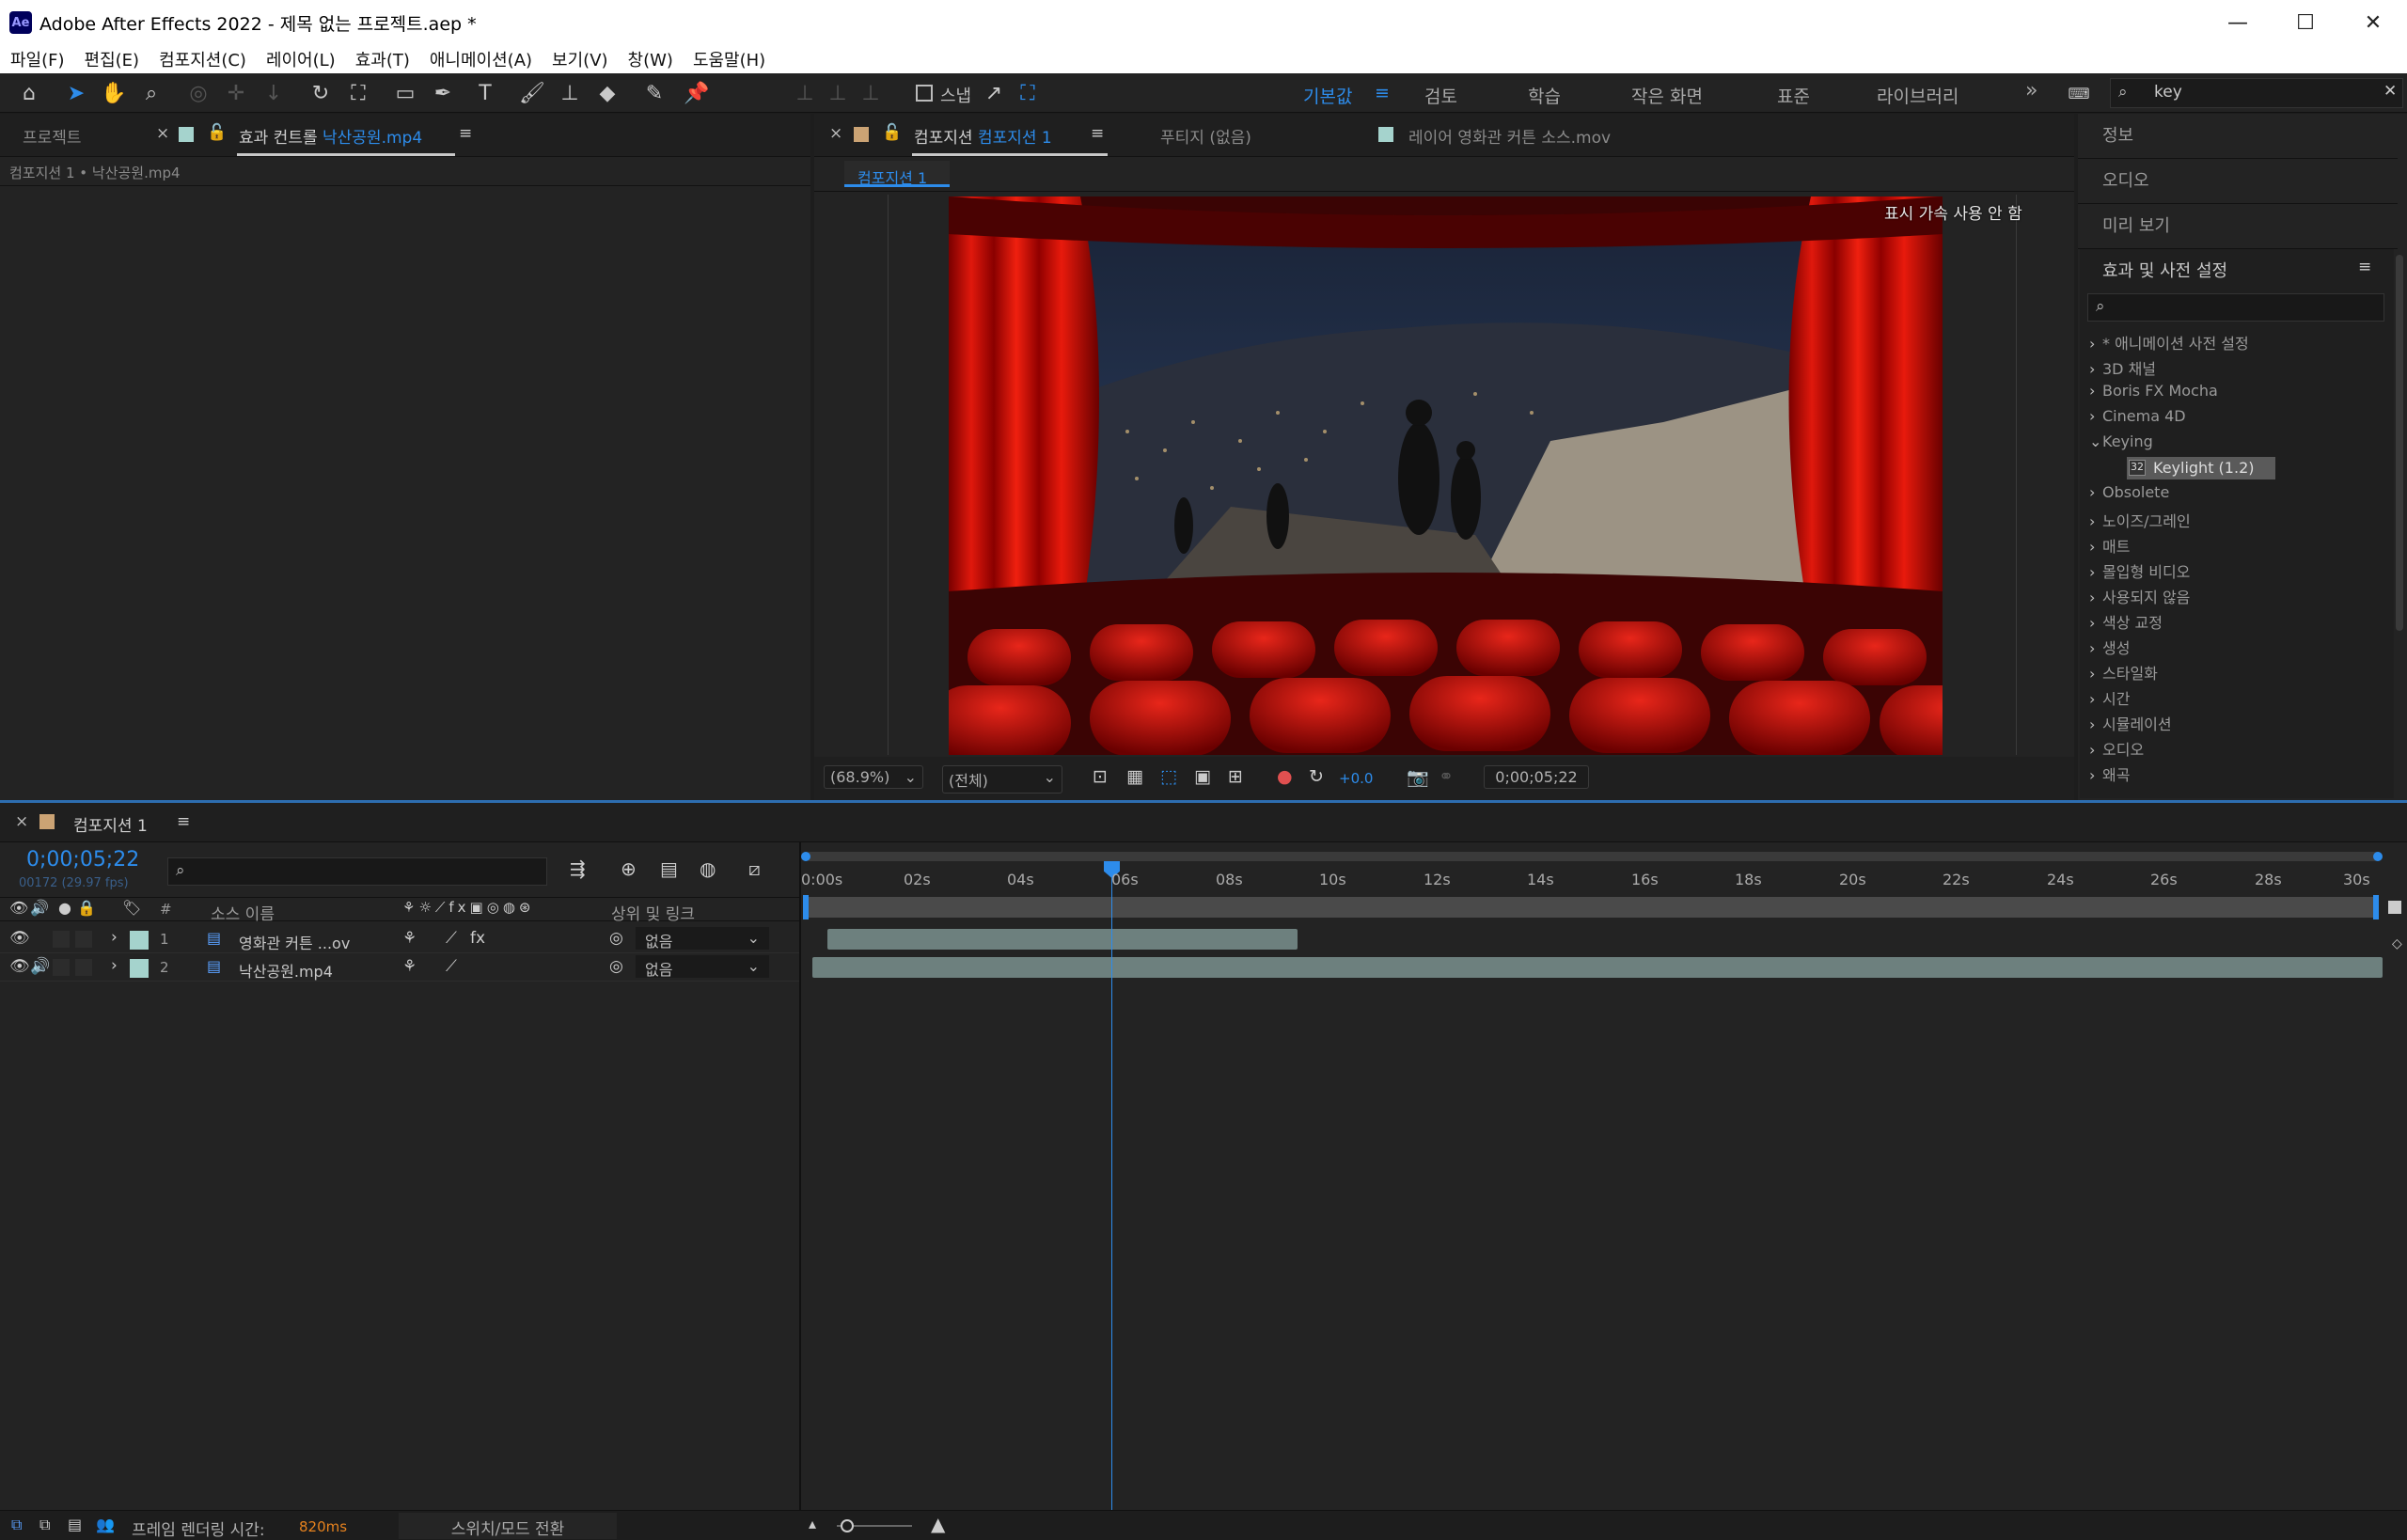  What do you see at coordinates (1235, 777) in the screenshot?
I see `grid-guides-icon: ⊞` at bounding box center [1235, 777].